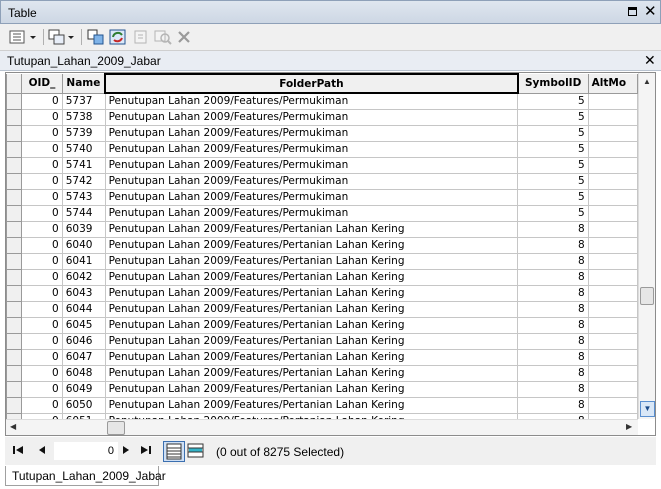  I want to click on related-tables-button, so click(63, 37).